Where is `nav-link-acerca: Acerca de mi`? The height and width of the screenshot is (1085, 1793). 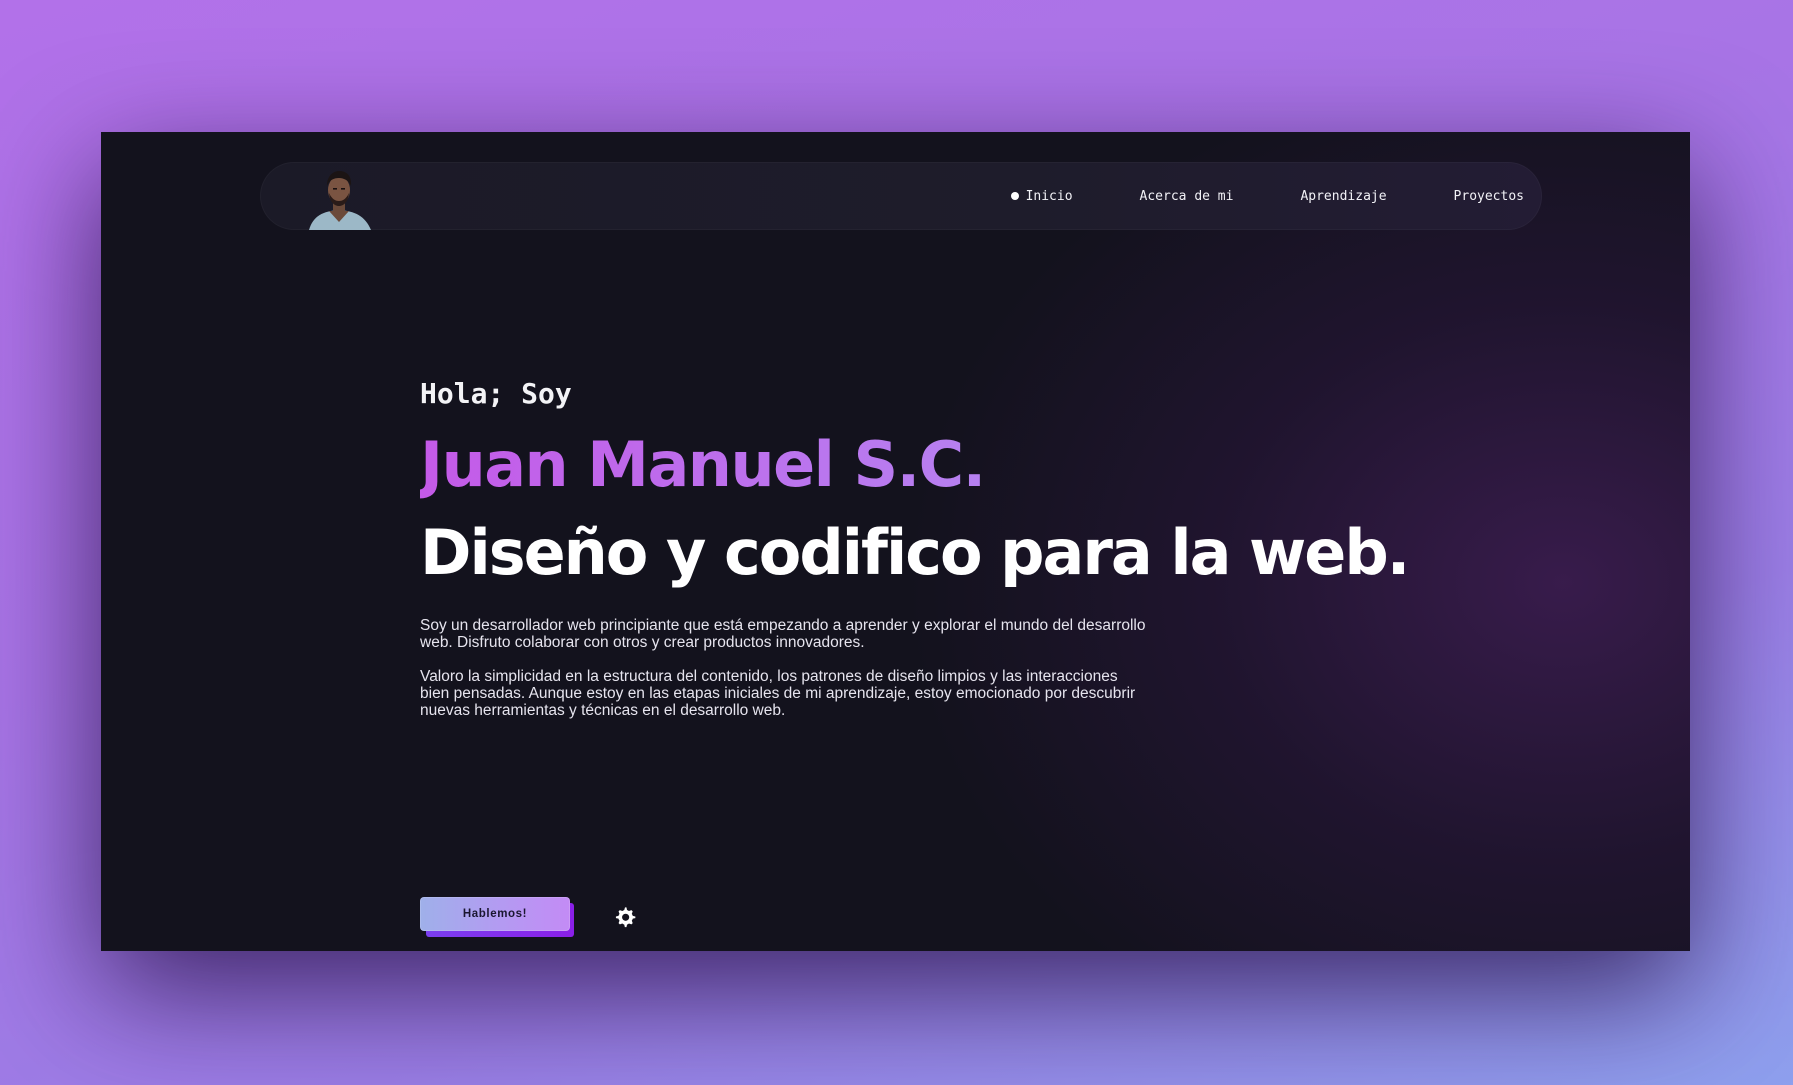
nav-link-acerca: Acerca de mi is located at coordinates (1187, 196).